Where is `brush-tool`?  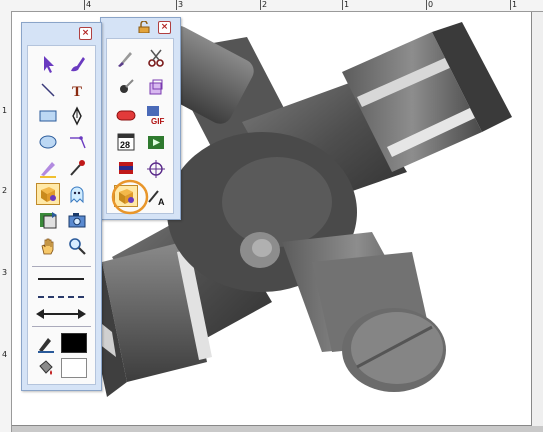 brush-tool is located at coordinates (77, 64).